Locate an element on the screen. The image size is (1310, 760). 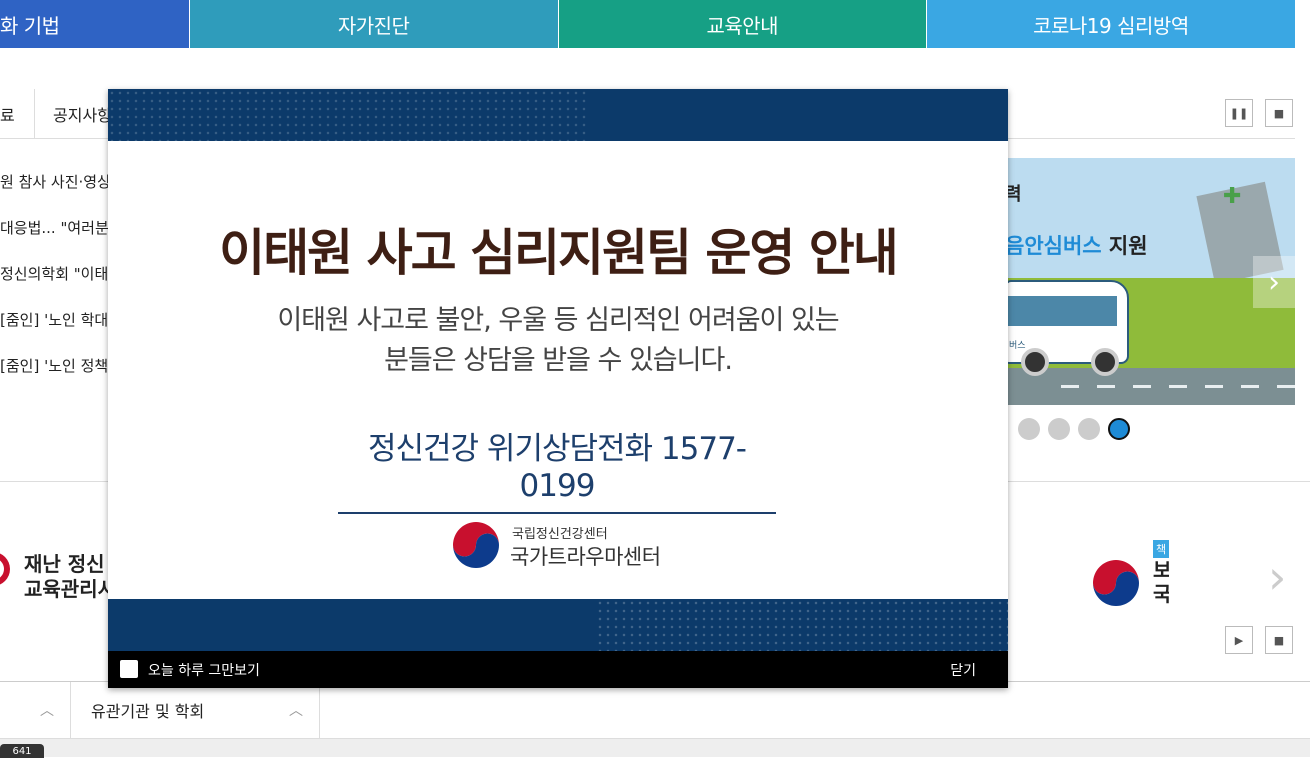
list-item: [줌인] '노인 학대 is located at coordinates (55, 333).